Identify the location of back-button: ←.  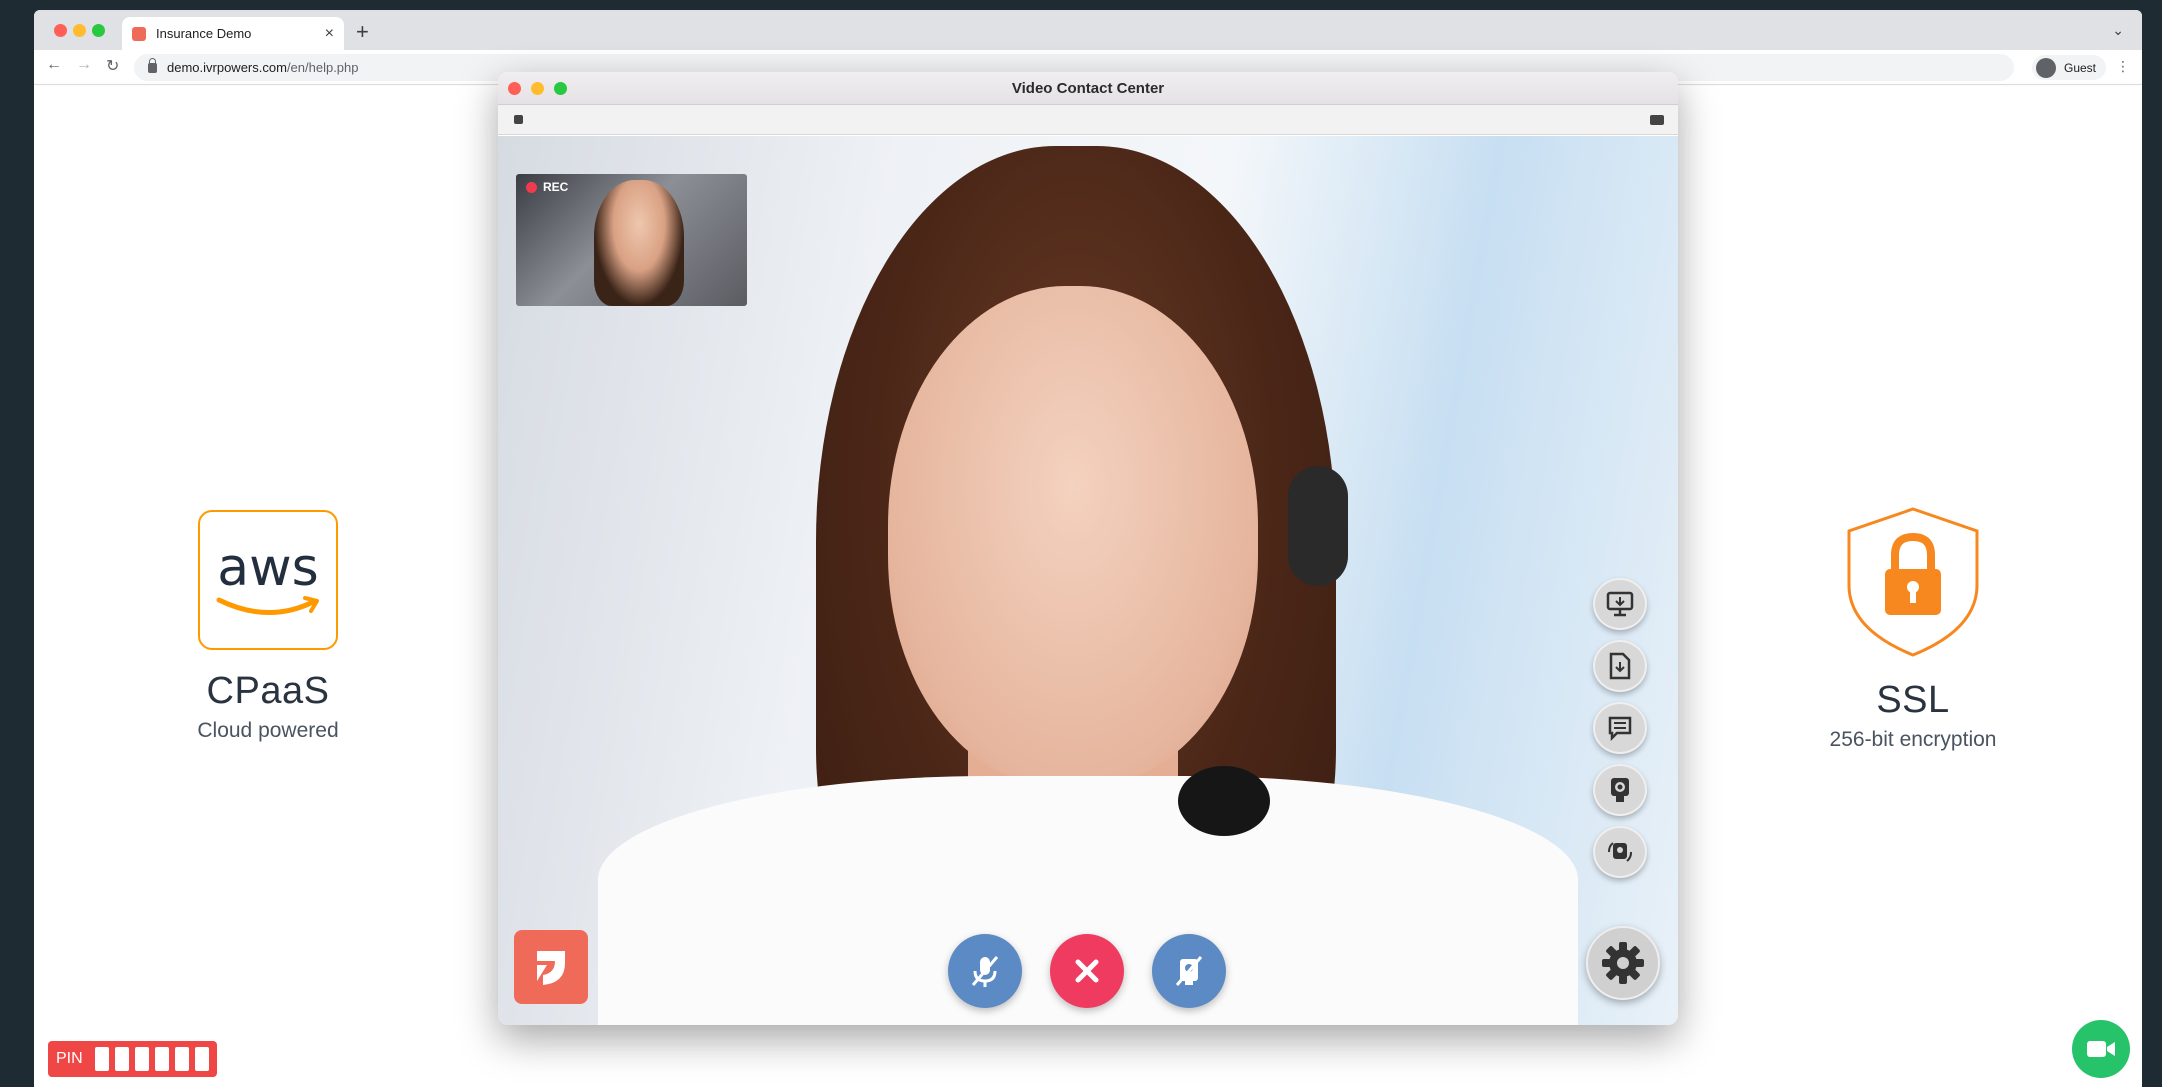
(54, 65).